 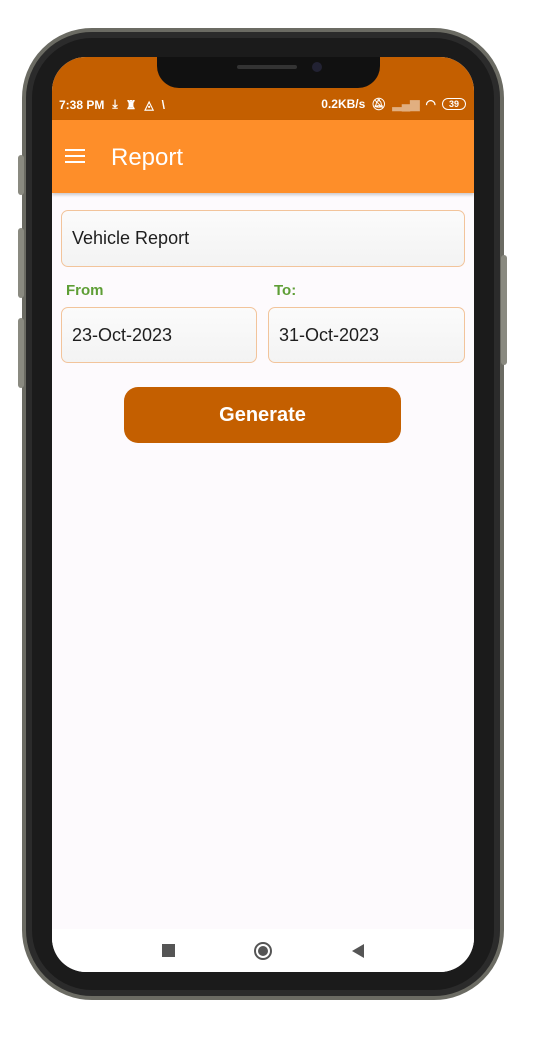 I want to click on recents-icon, so click(x=168, y=950).